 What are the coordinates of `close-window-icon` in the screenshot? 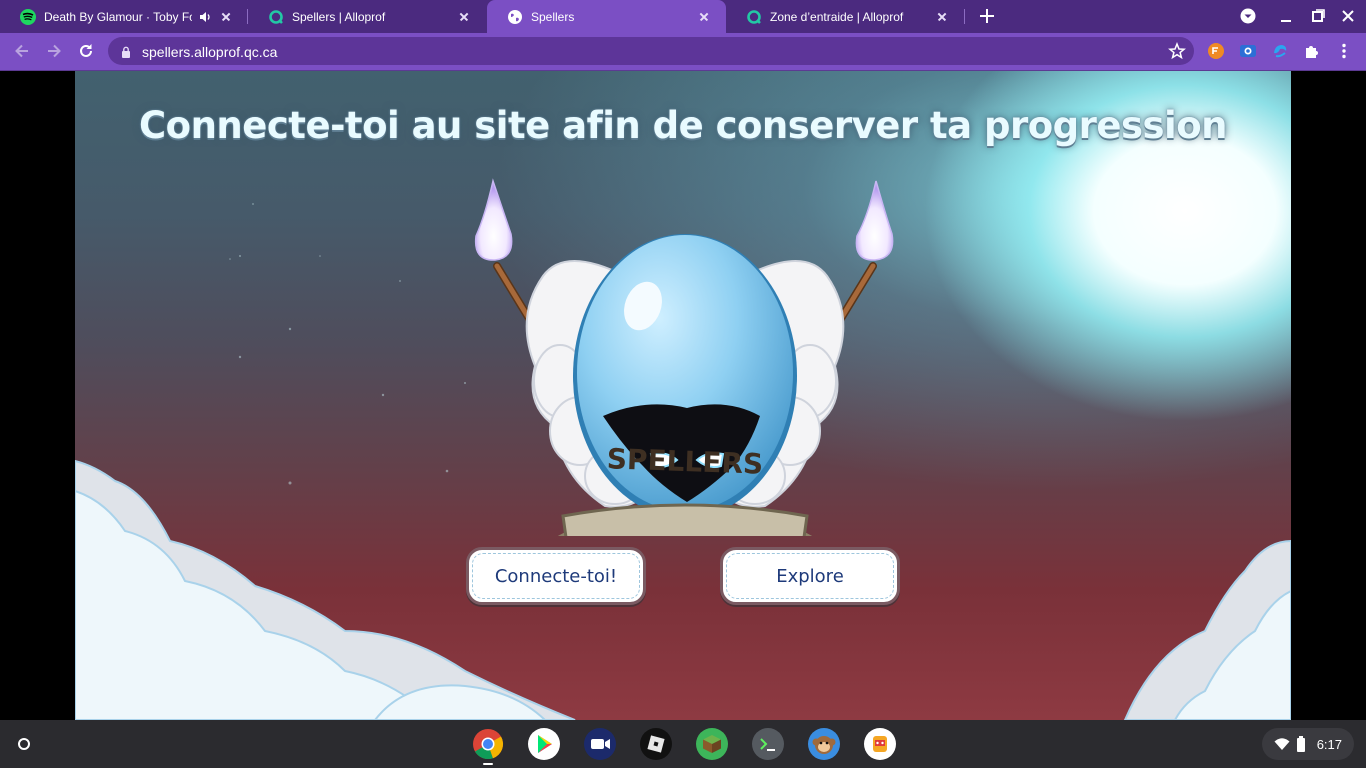 It's located at (1348, 16).